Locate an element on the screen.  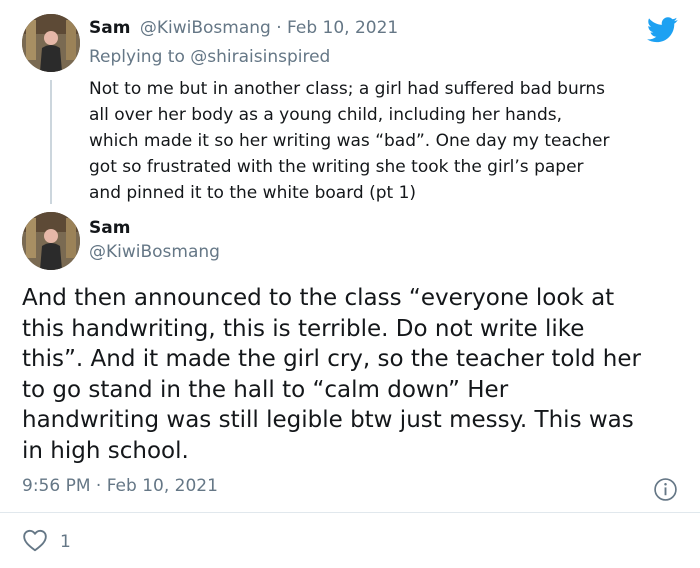
main-text-line: in high school. is located at coordinates (105, 450).